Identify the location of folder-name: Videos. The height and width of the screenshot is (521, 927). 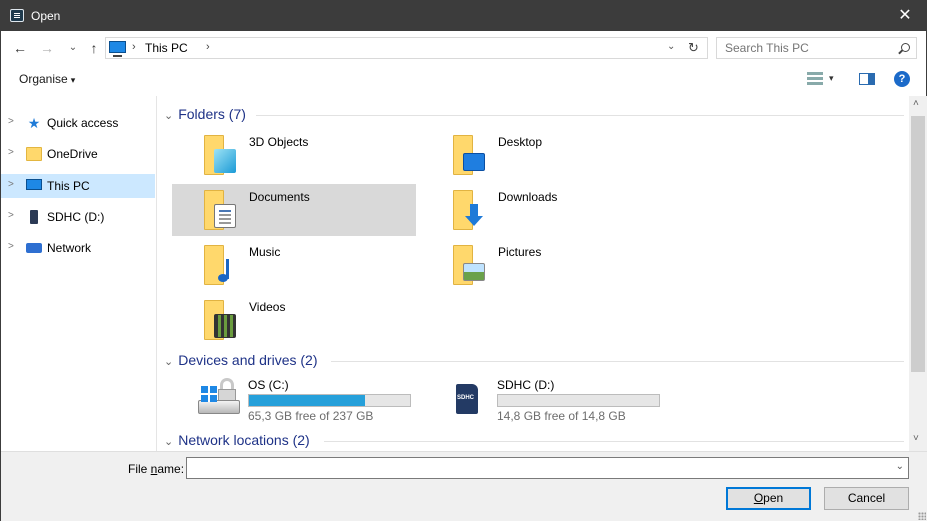
(267, 307).